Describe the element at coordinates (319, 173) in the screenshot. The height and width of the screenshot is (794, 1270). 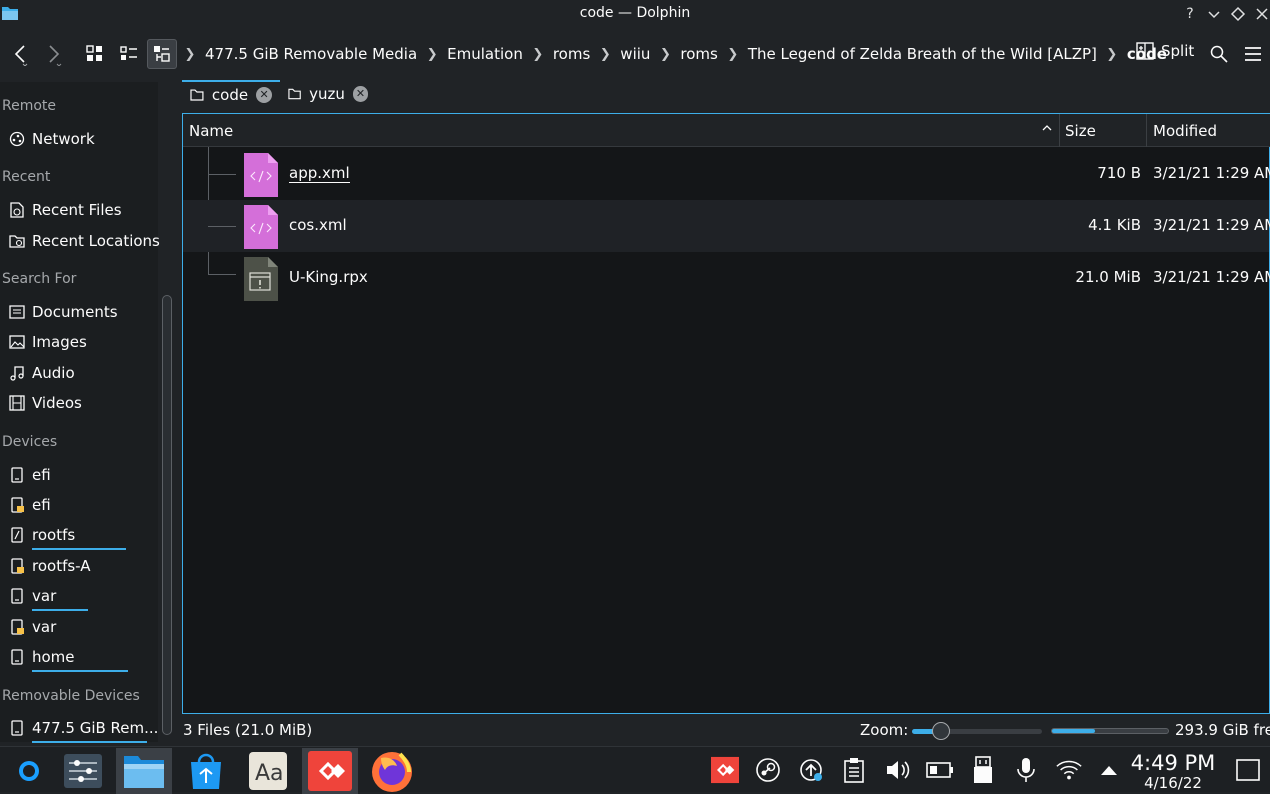
I see `file-name: app.xml` at that location.